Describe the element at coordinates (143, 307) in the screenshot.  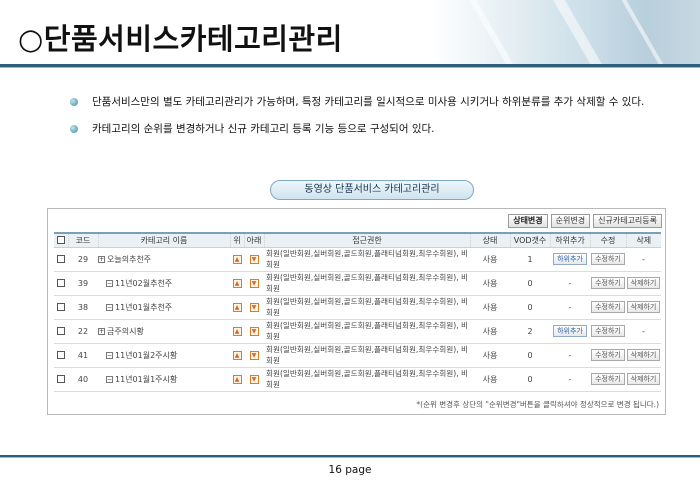
I see `cell-name: 11년01월추천주` at that location.